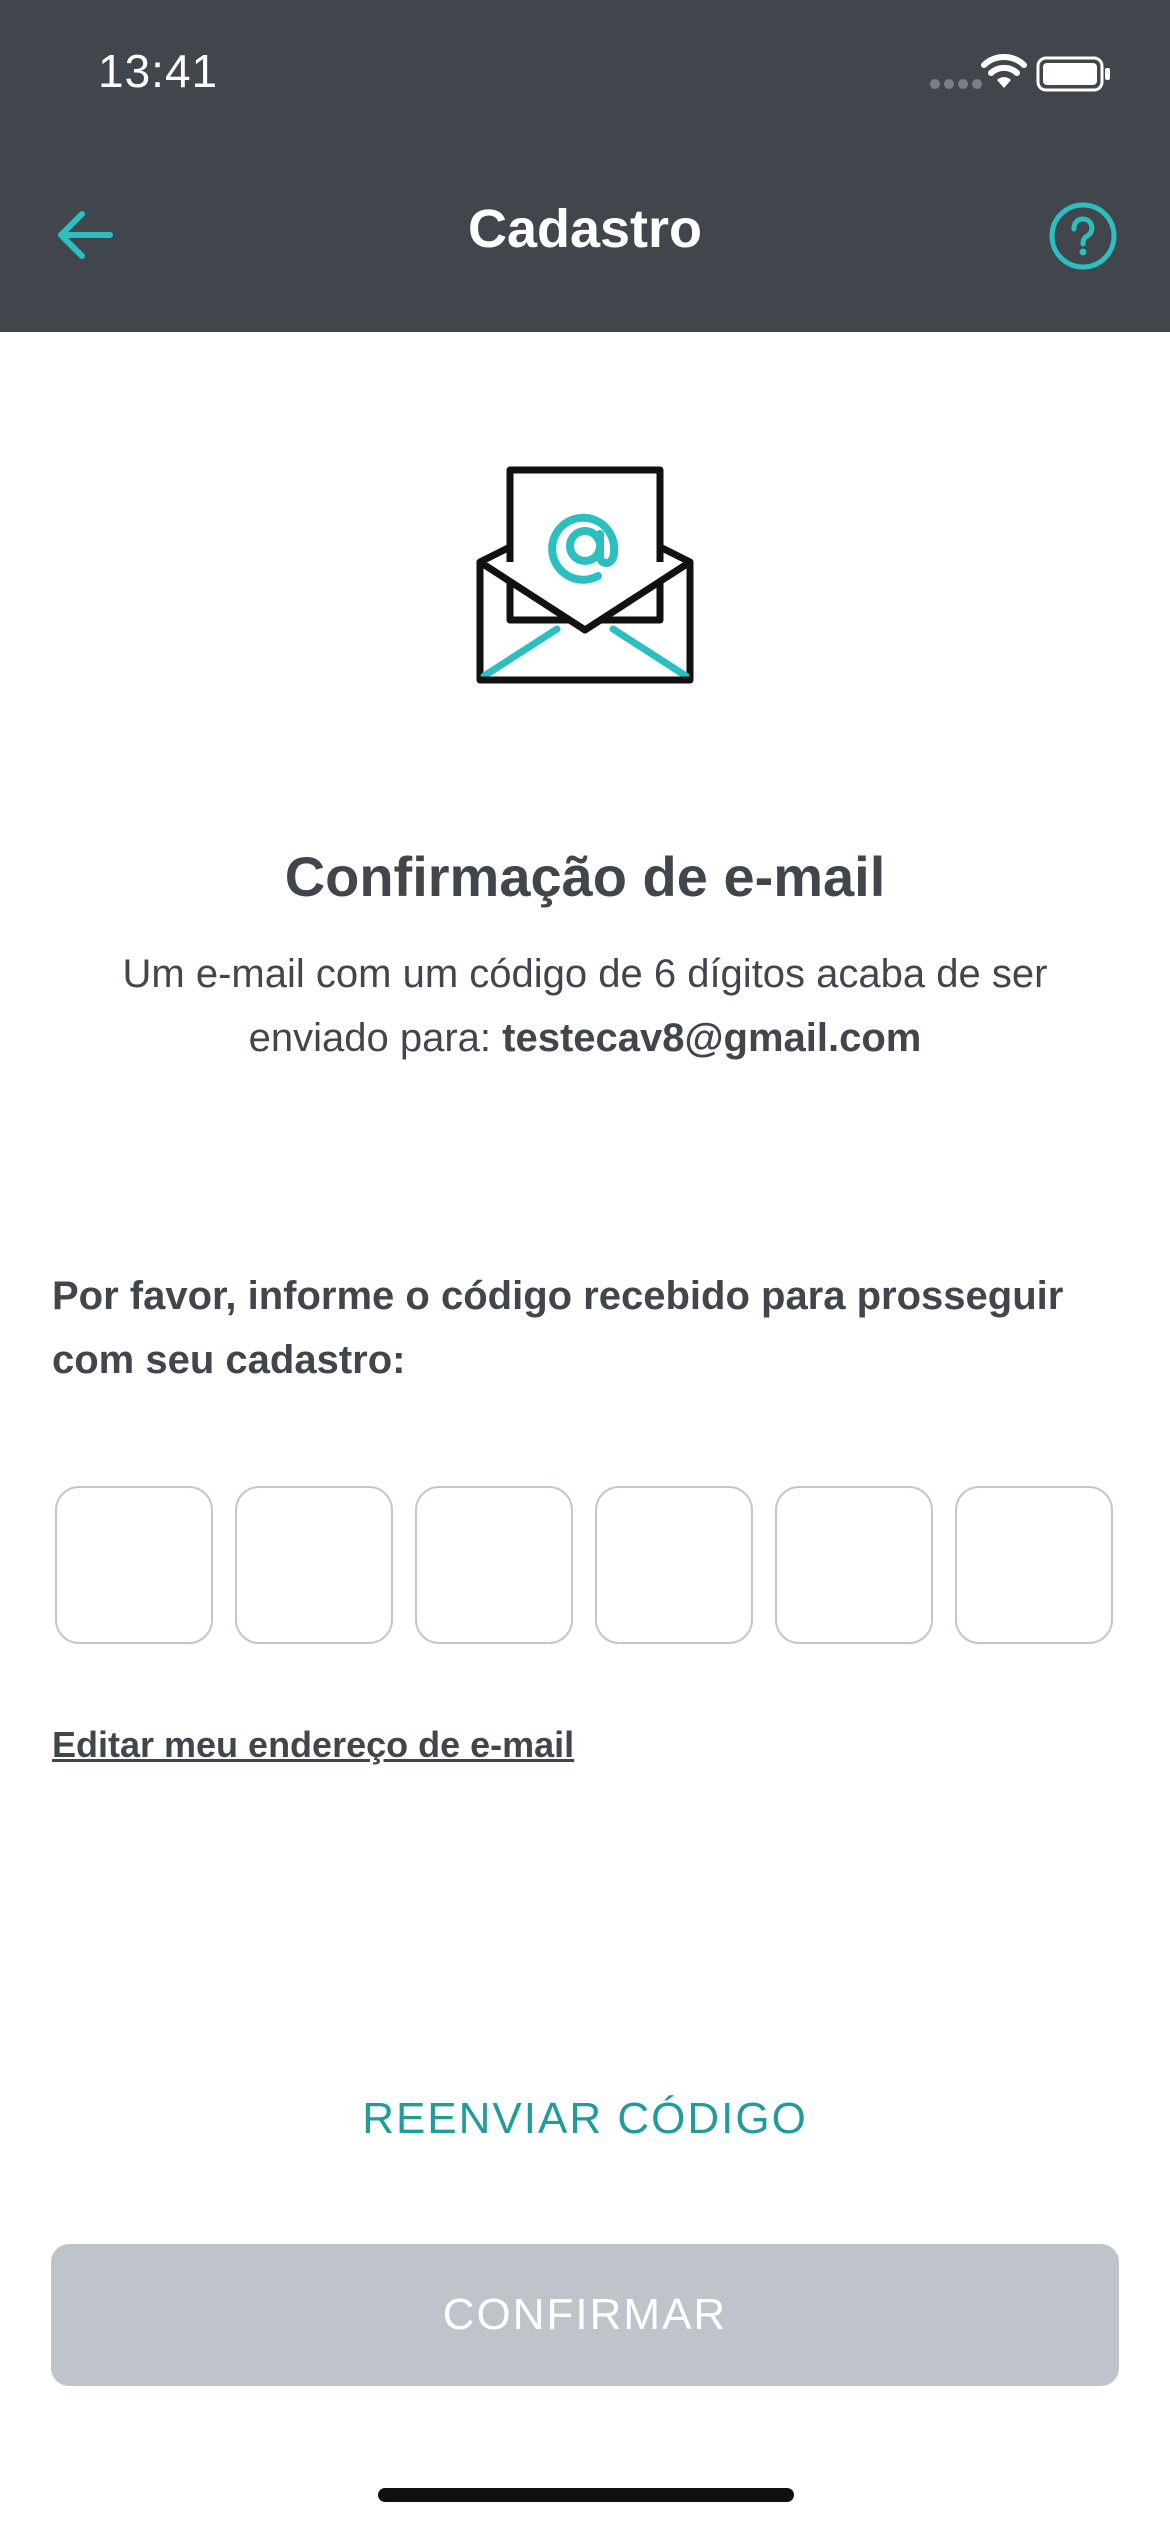 The width and height of the screenshot is (1170, 2532). What do you see at coordinates (586, 2495) in the screenshot?
I see `home-indicator` at bounding box center [586, 2495].